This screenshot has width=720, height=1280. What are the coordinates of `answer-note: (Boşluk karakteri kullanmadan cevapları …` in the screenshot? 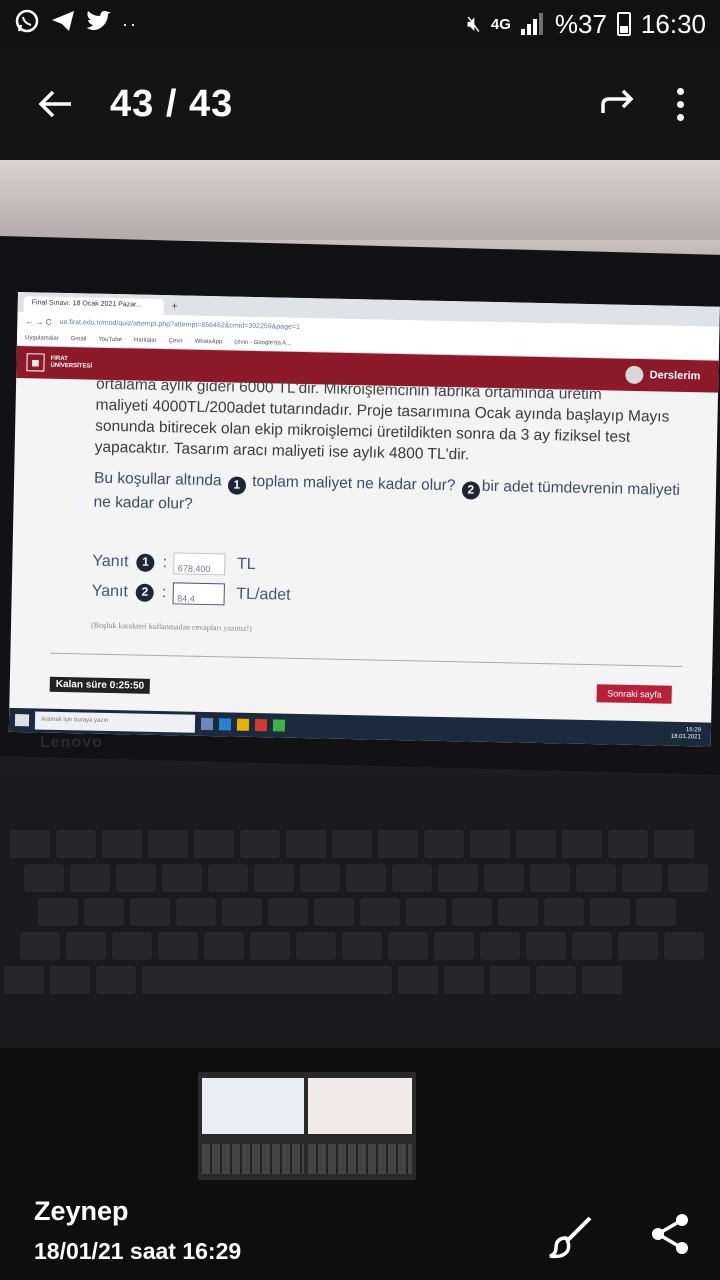 It's located at (171, 626).